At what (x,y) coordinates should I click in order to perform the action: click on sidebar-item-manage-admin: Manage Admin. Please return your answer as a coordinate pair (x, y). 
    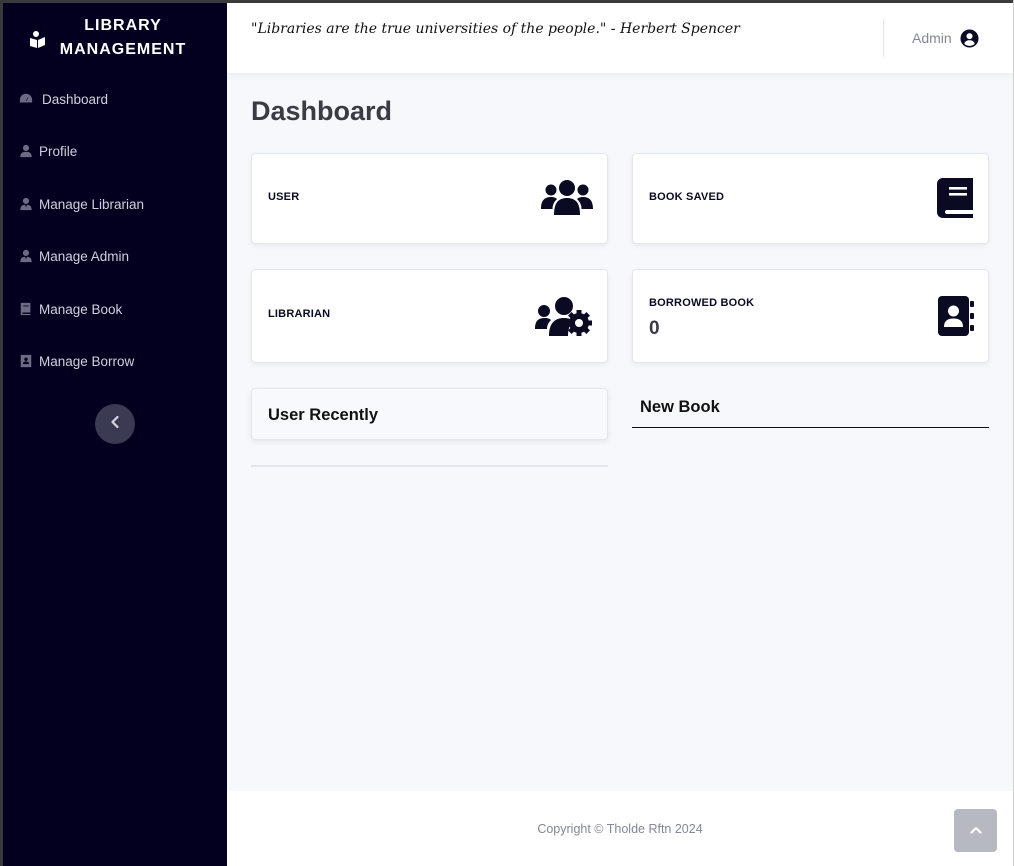
    Looking at the image, I should click on (113, 256).